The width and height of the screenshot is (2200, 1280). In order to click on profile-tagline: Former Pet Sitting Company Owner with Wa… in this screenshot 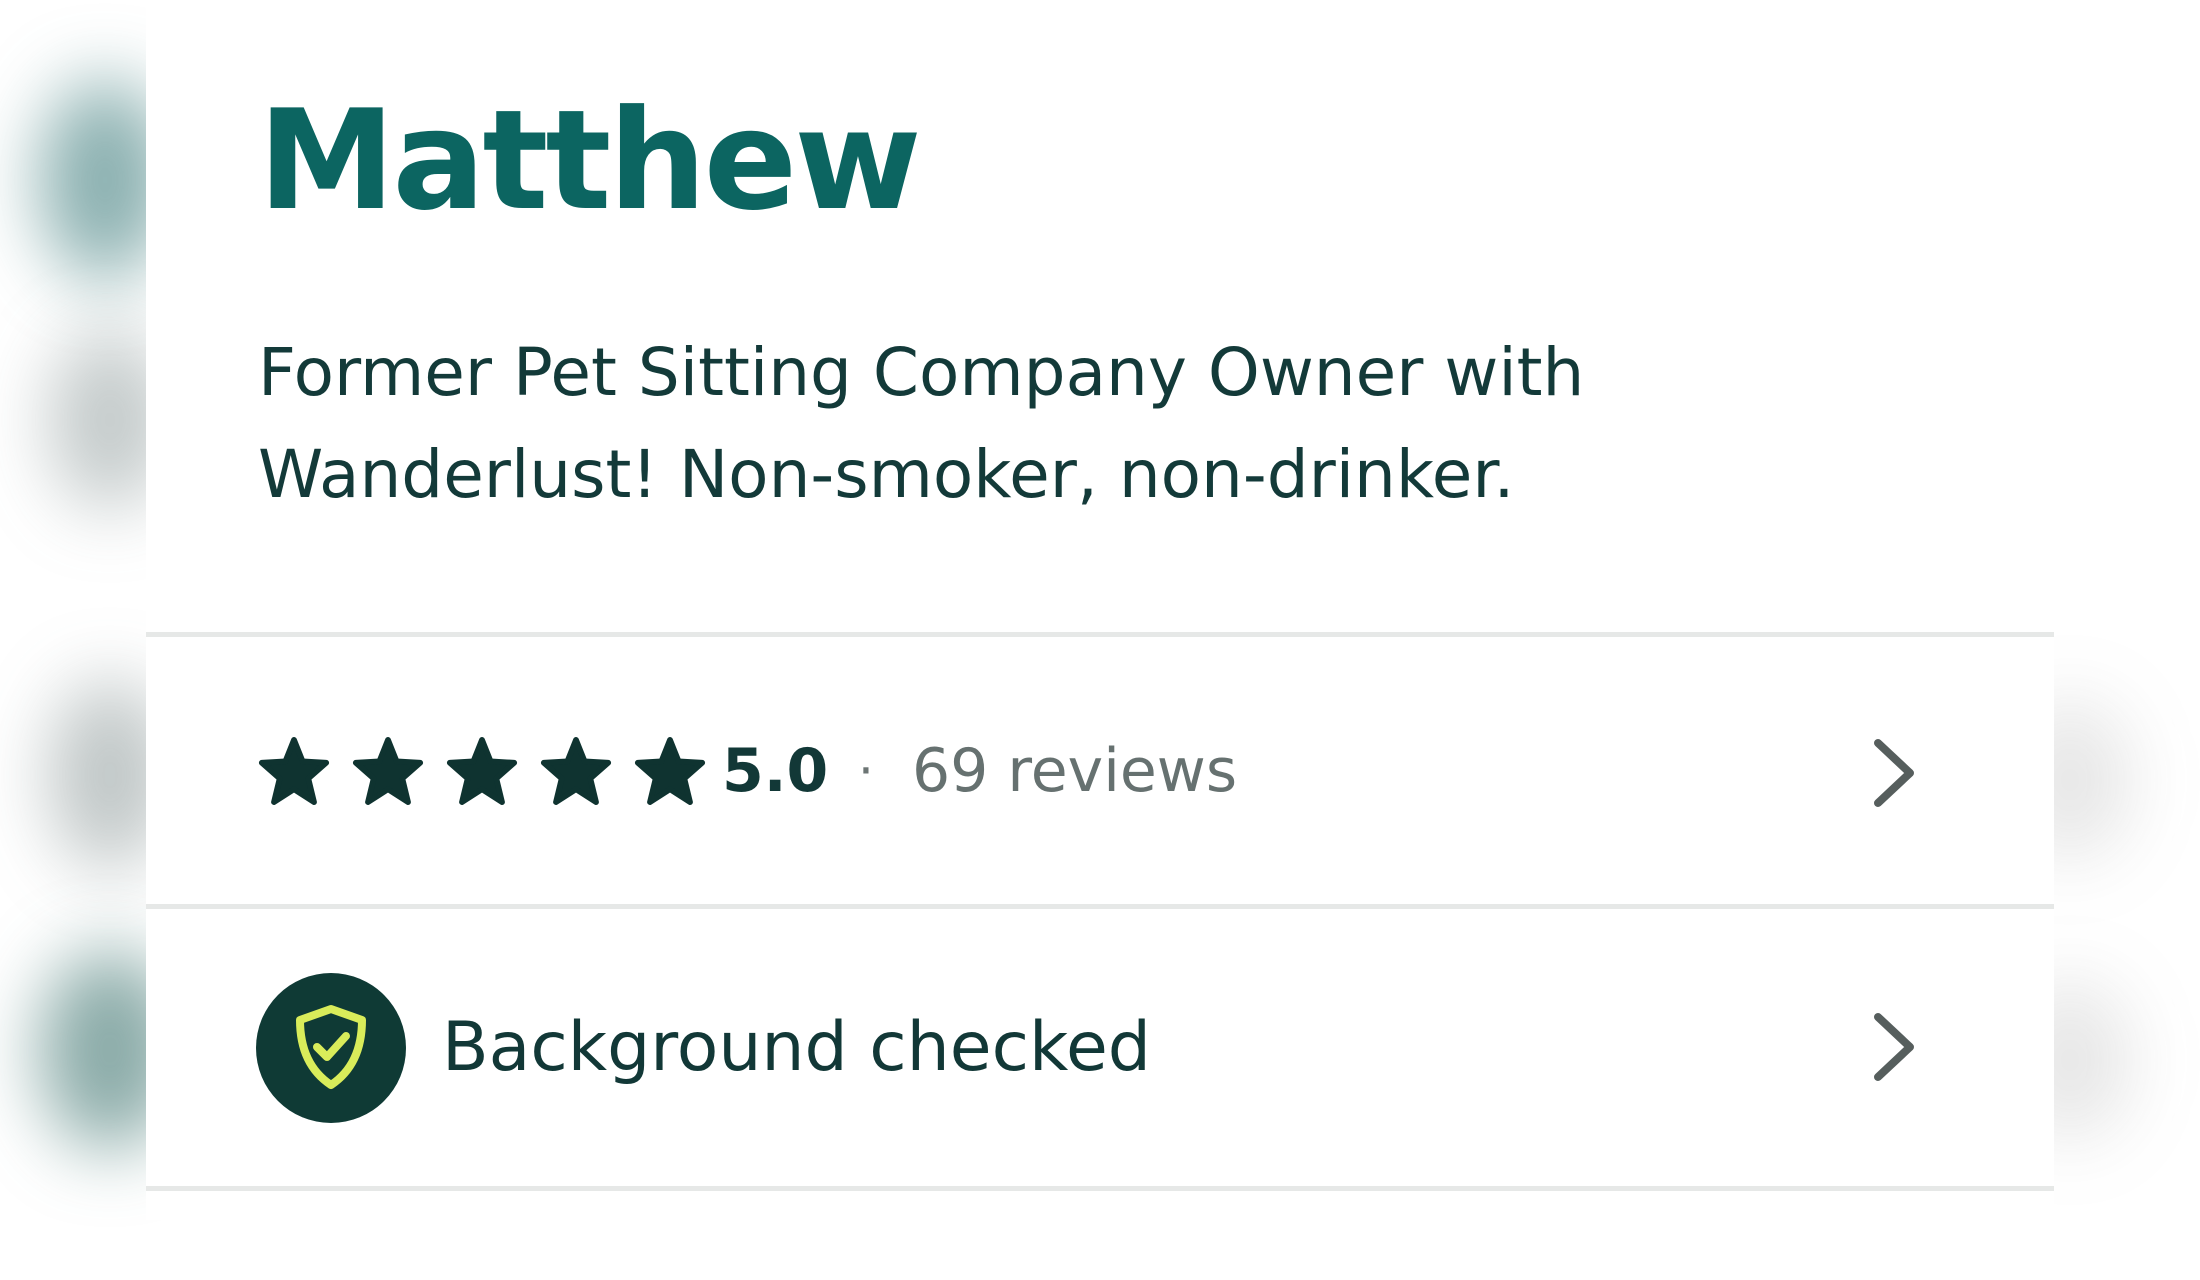, I will do `click(921, 423)`.